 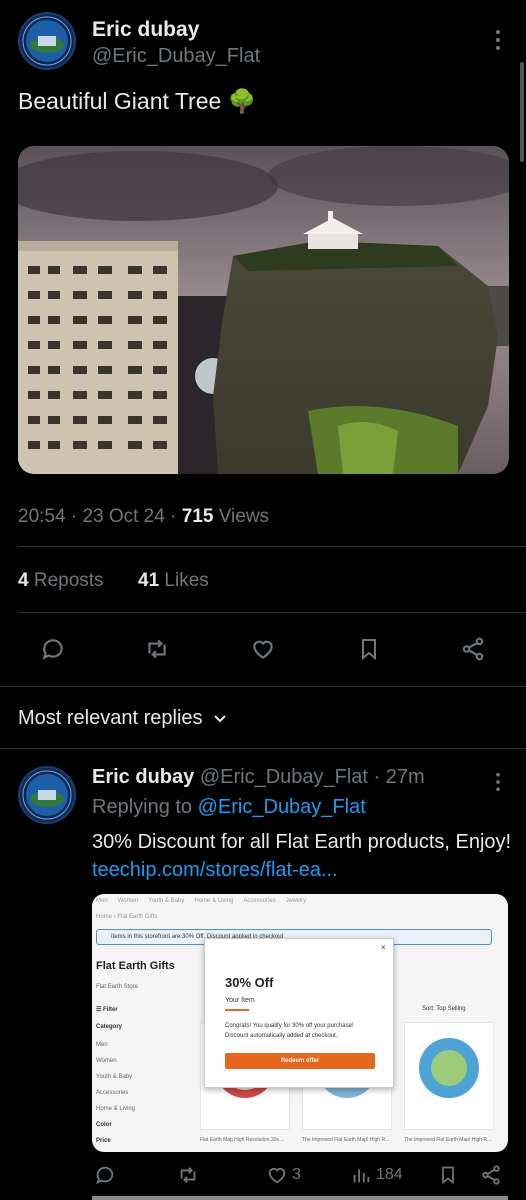 What do you see at coordinates (47, 41) in the screenshot?
I see `author-avatar` at bounding box center [47, 41].